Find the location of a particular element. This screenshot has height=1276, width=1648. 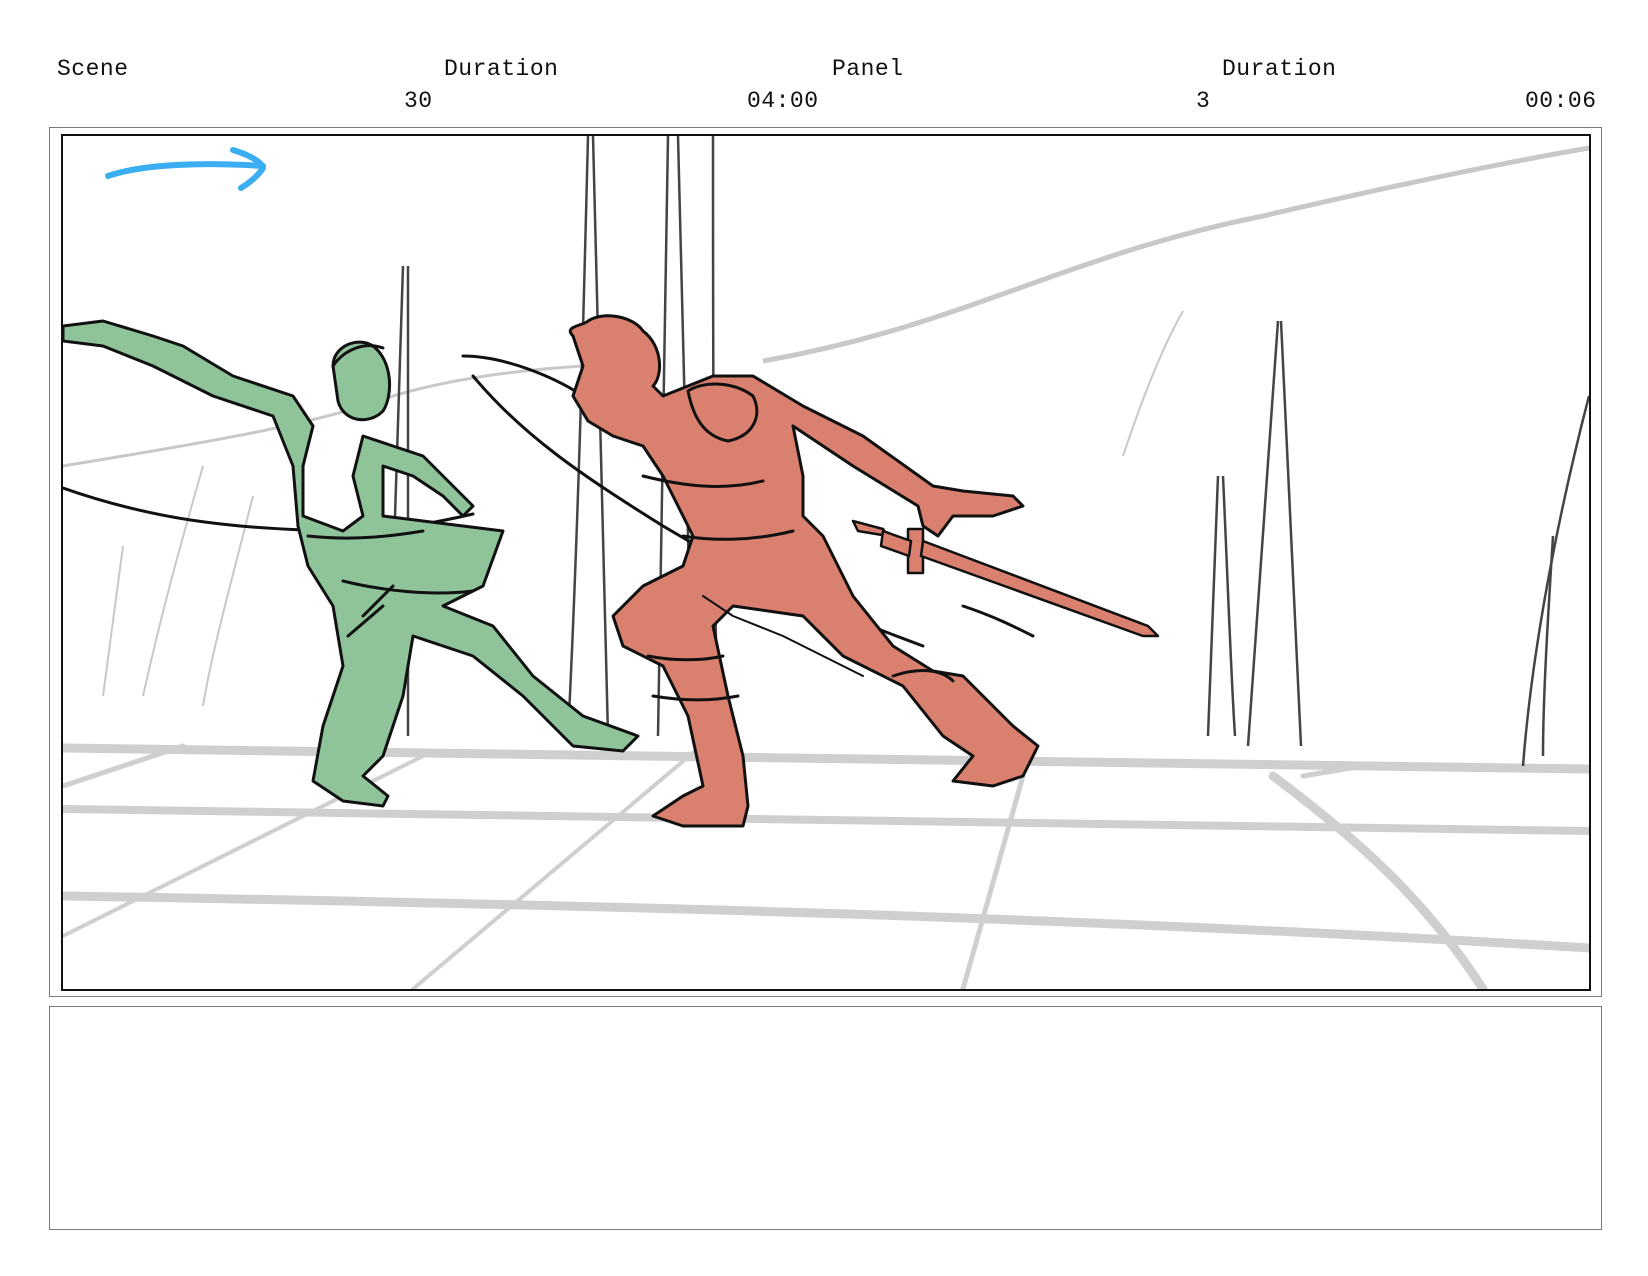

scene-number: 30 is located at coordinates (418, 101).